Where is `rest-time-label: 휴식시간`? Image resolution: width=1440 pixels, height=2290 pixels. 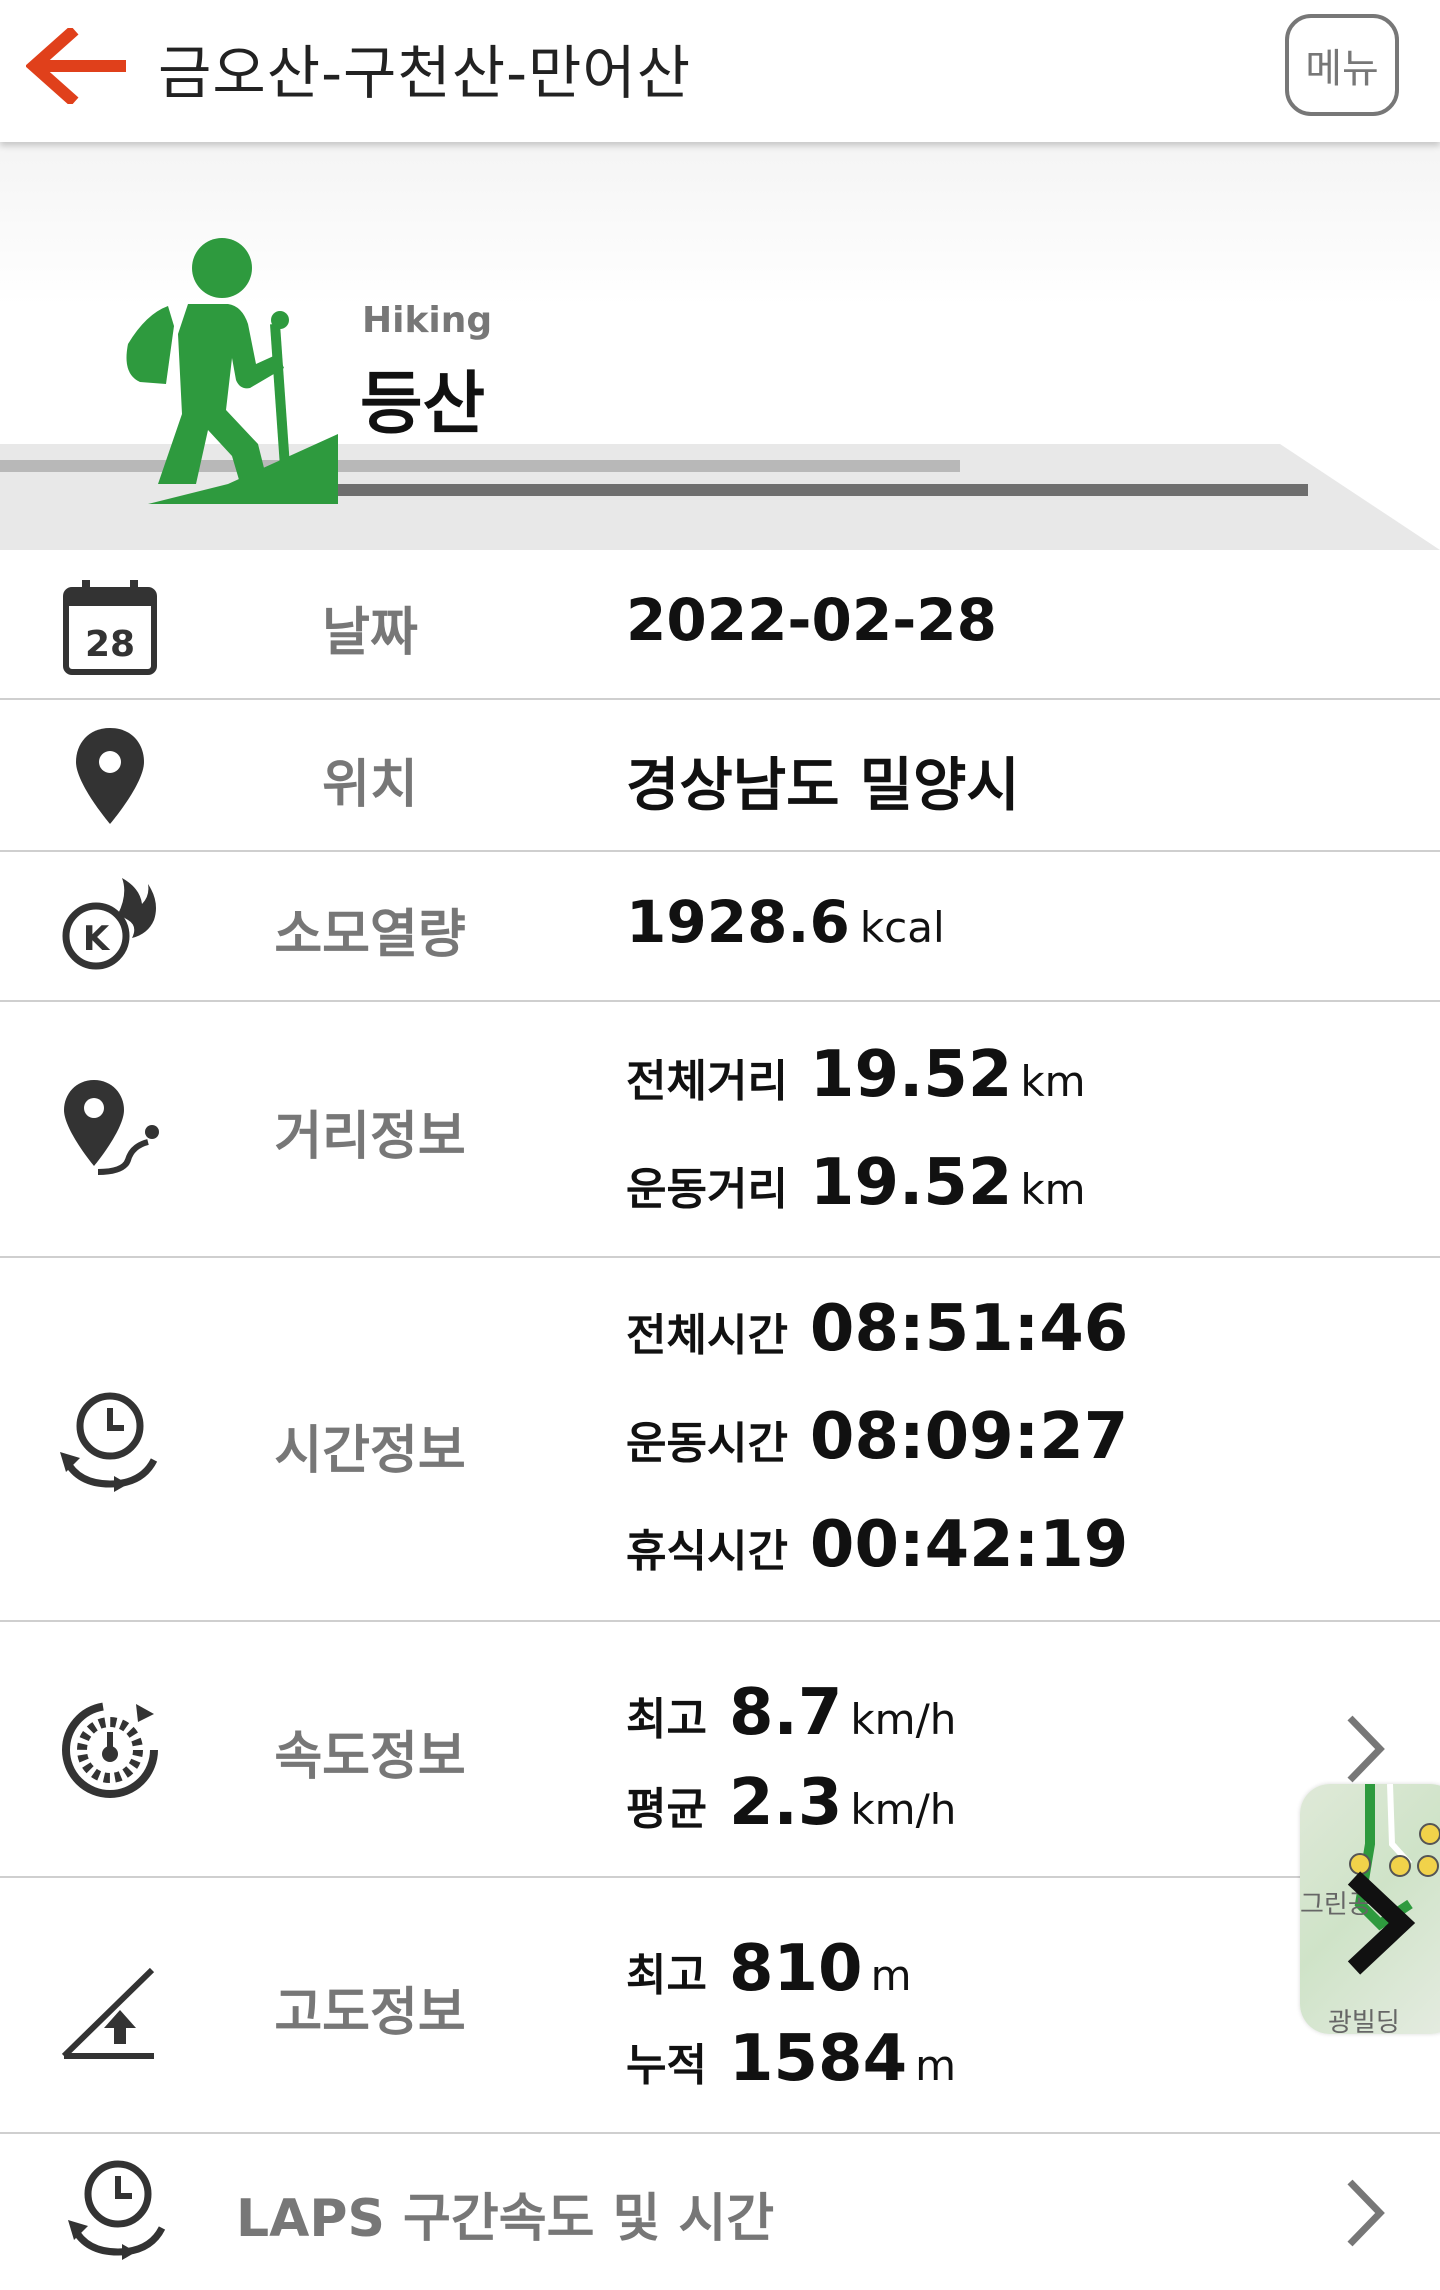
rest-time-label: 휴식시간 is located at coordinates (707, 1551).